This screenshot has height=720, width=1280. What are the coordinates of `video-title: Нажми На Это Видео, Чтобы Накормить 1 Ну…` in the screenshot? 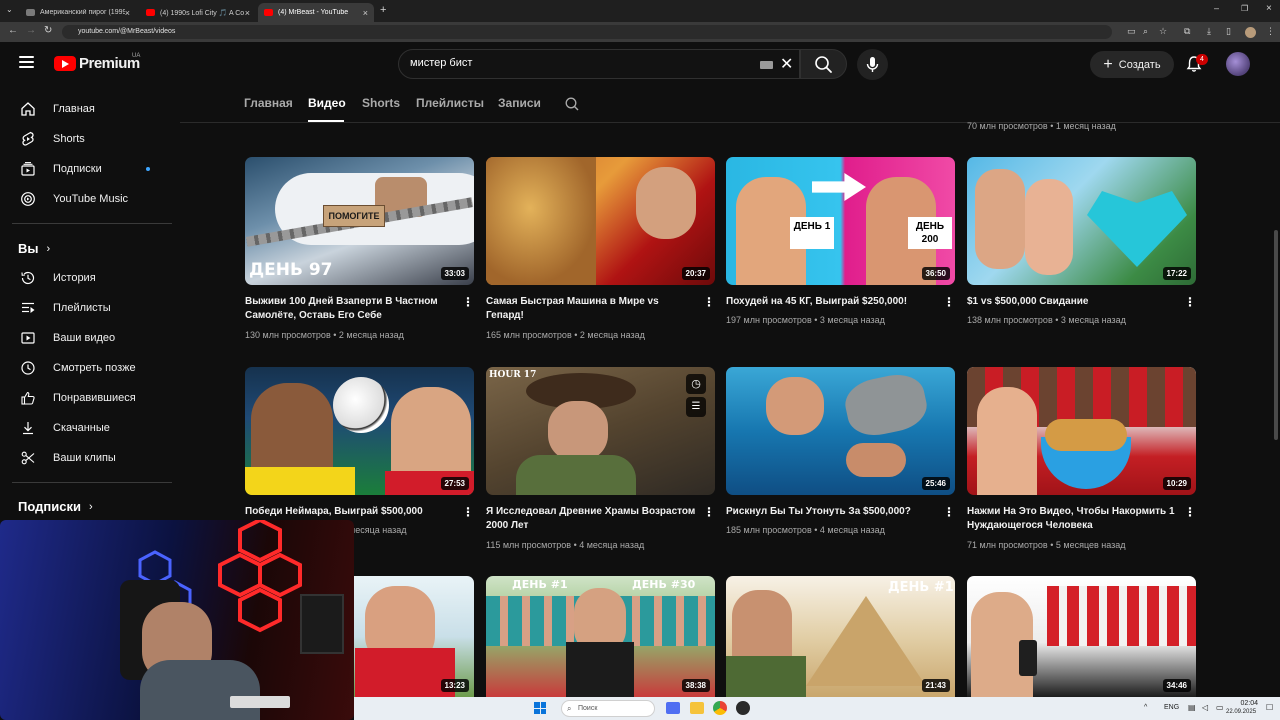 It's located at (1072, 519).